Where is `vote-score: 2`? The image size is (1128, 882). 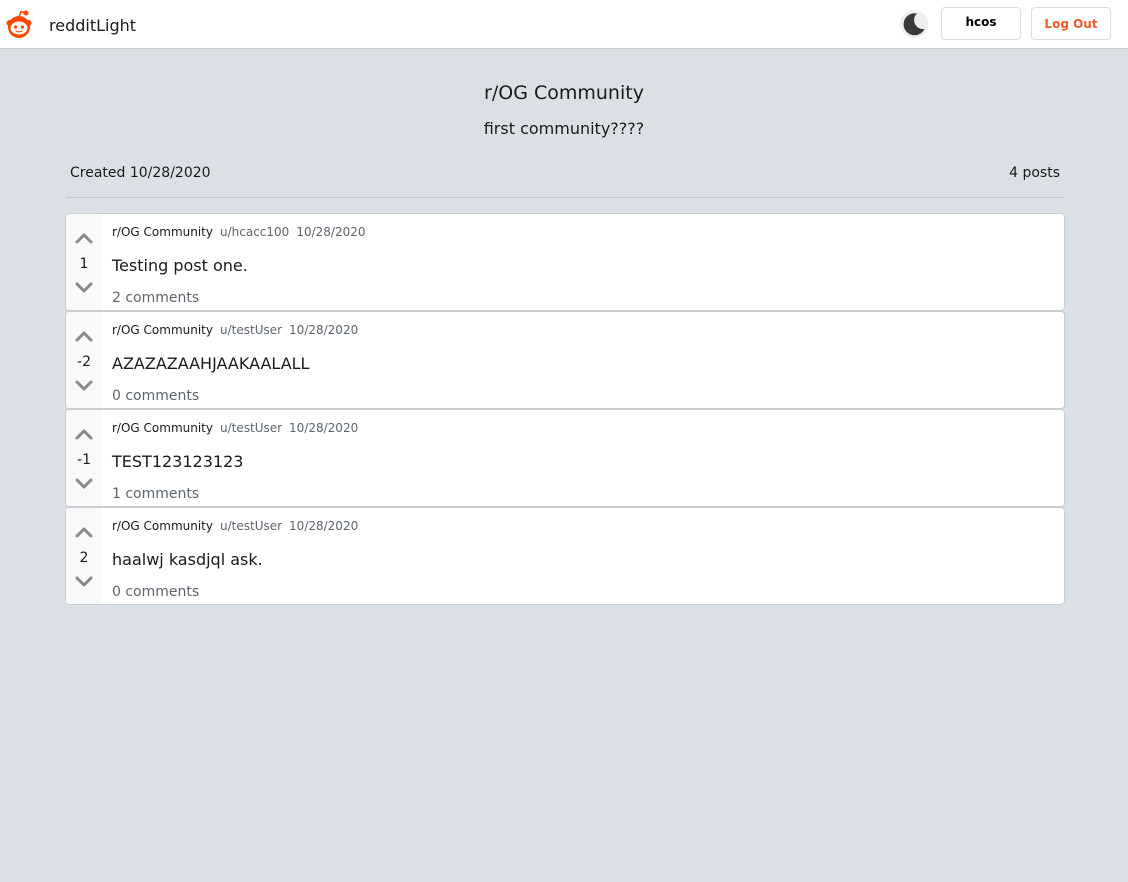
vote-score: 2 is located at coordinates (84, 558).